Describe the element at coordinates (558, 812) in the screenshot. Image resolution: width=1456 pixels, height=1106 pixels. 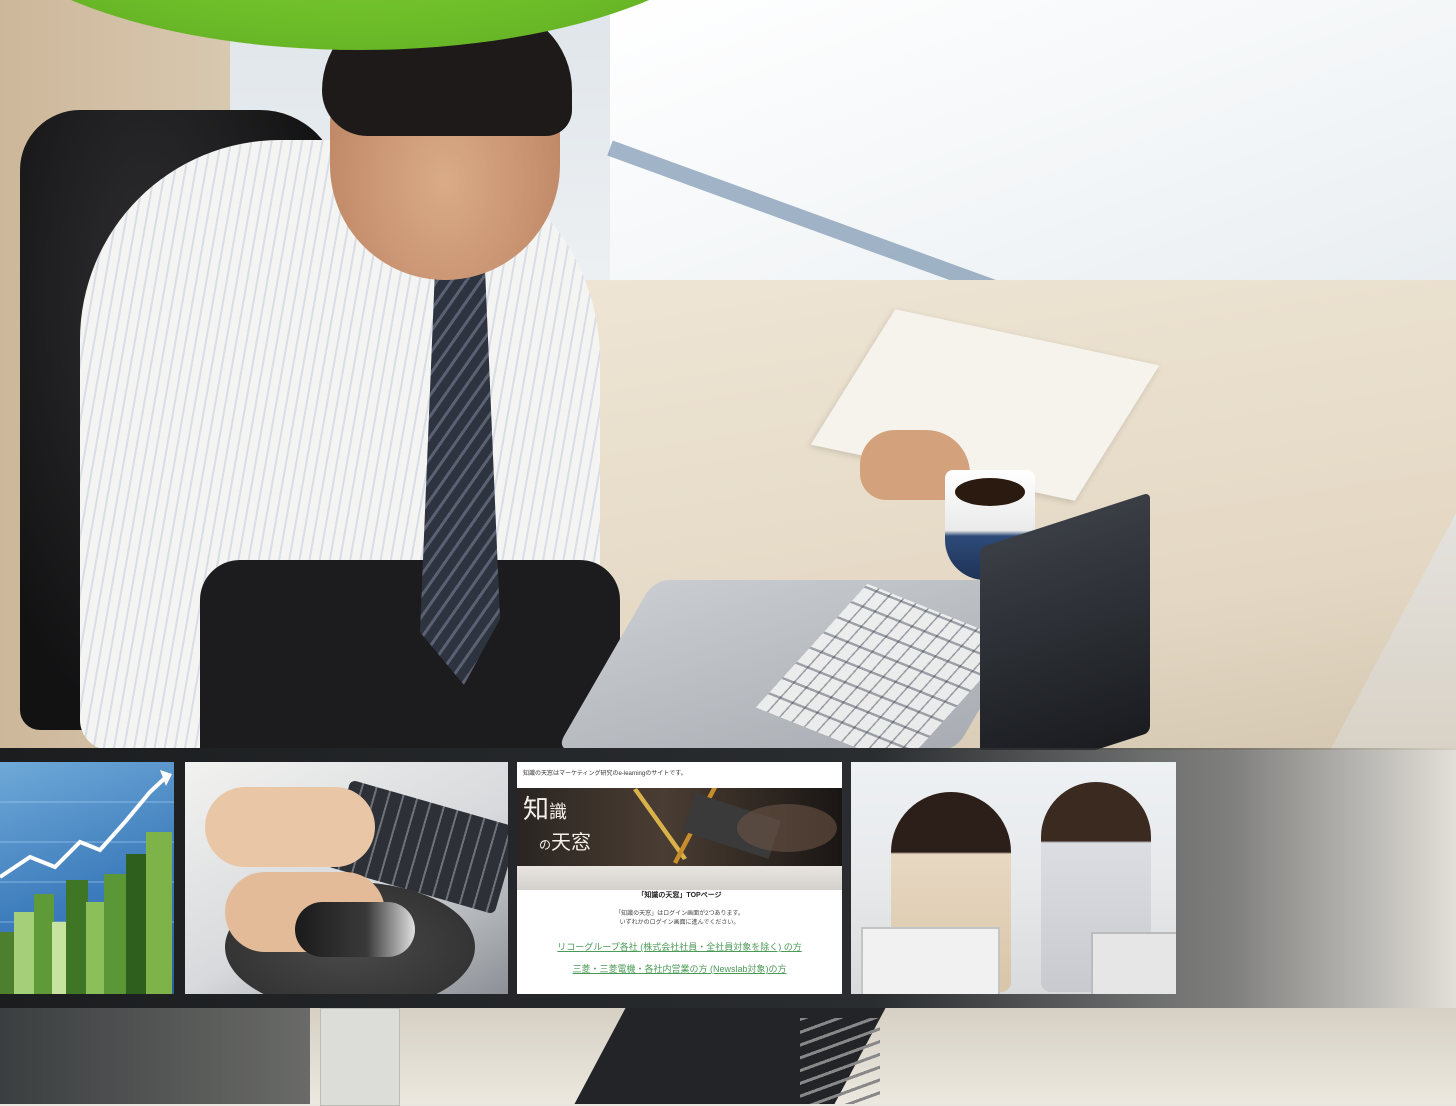
I see `logo-char-2: 識` at that location.